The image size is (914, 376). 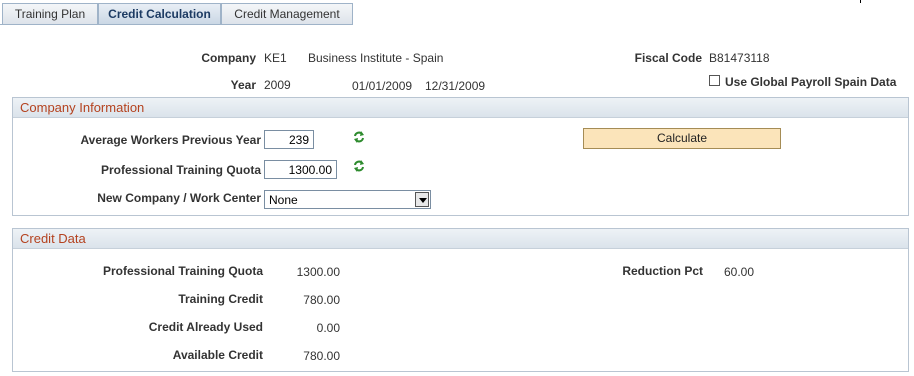 I want to click on end-date: 12/31/2009, so click(x=455, y=86).